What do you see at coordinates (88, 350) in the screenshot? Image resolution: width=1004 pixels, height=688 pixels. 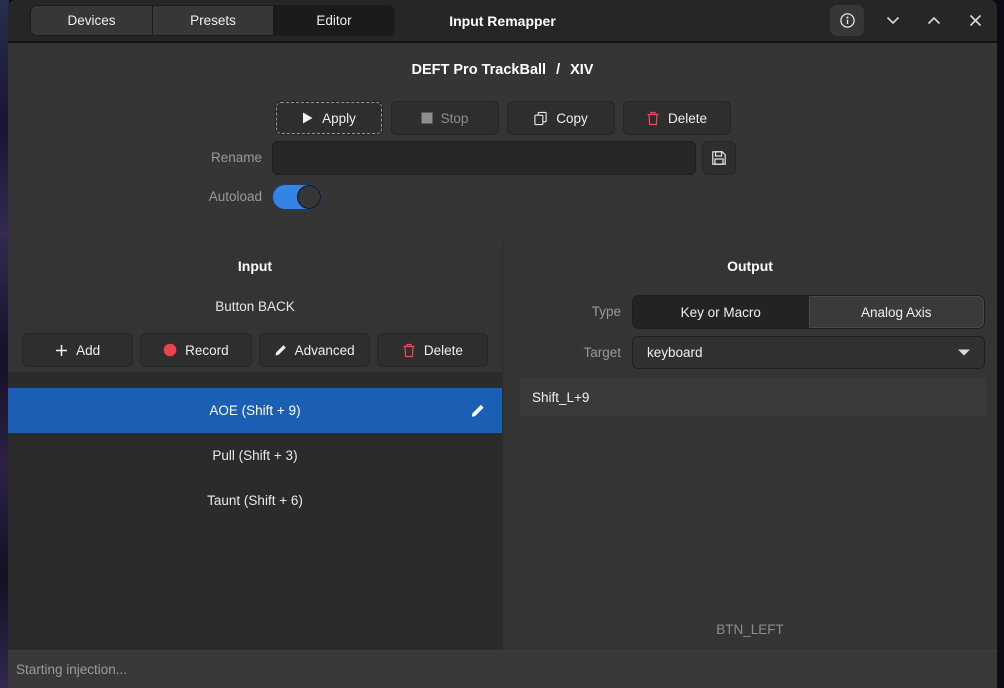 I see `add-mapping-label: Add` at bounding box center [88, 350].